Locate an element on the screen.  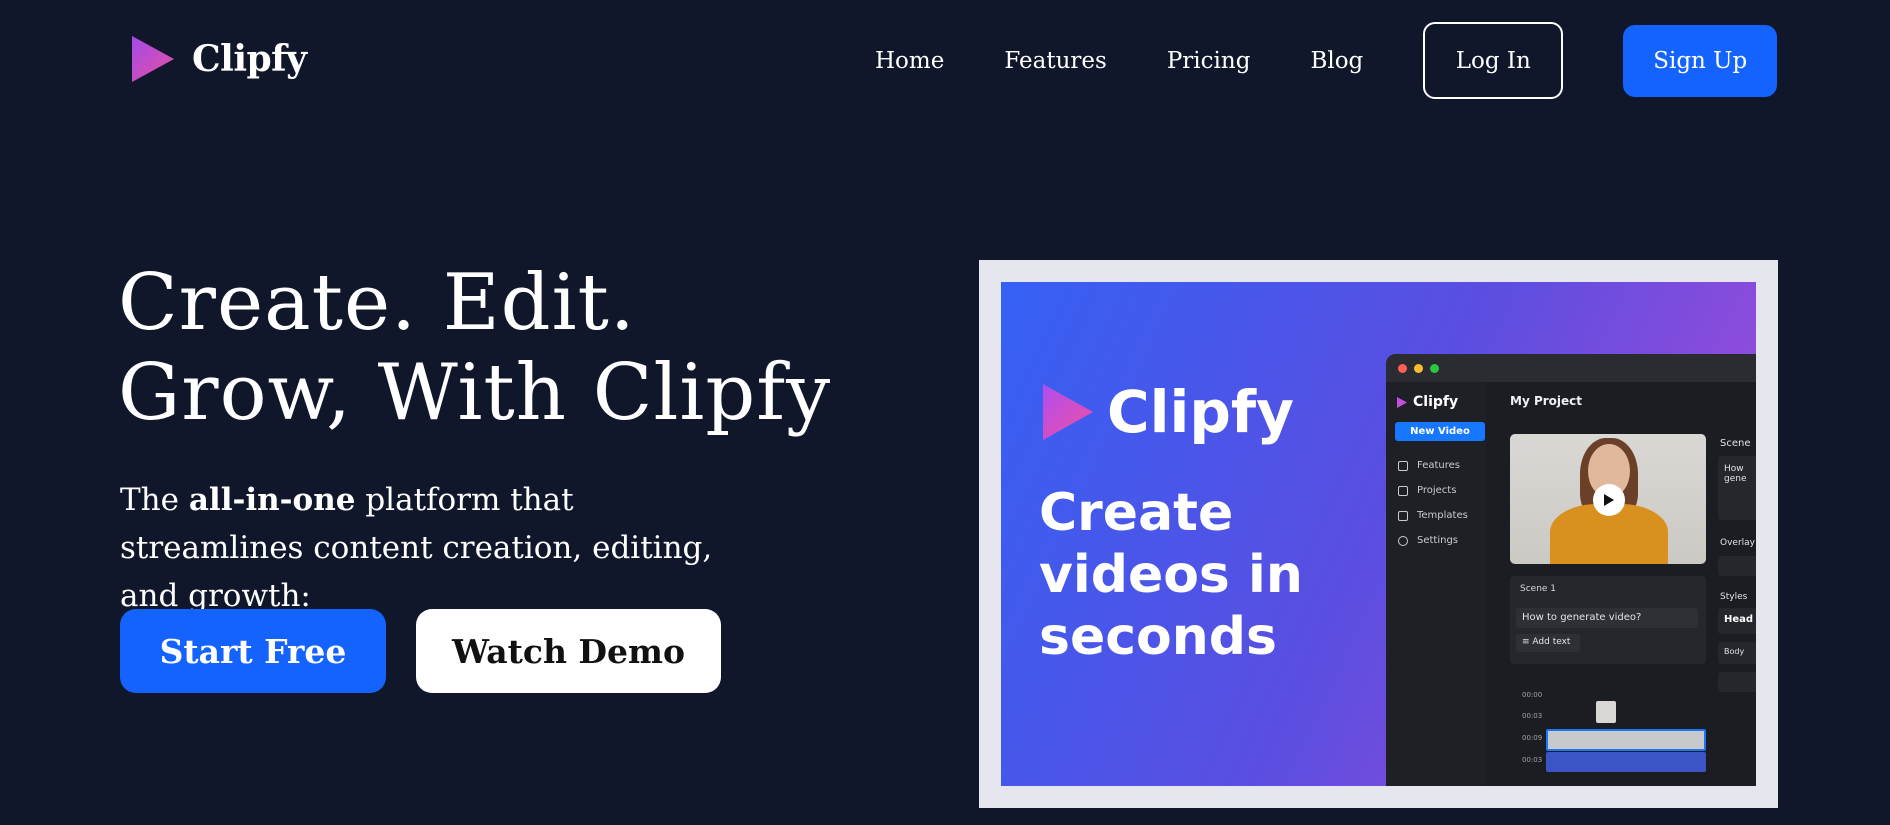
banner-brand-name: Clipfy is located at coordinates (1200, 412).